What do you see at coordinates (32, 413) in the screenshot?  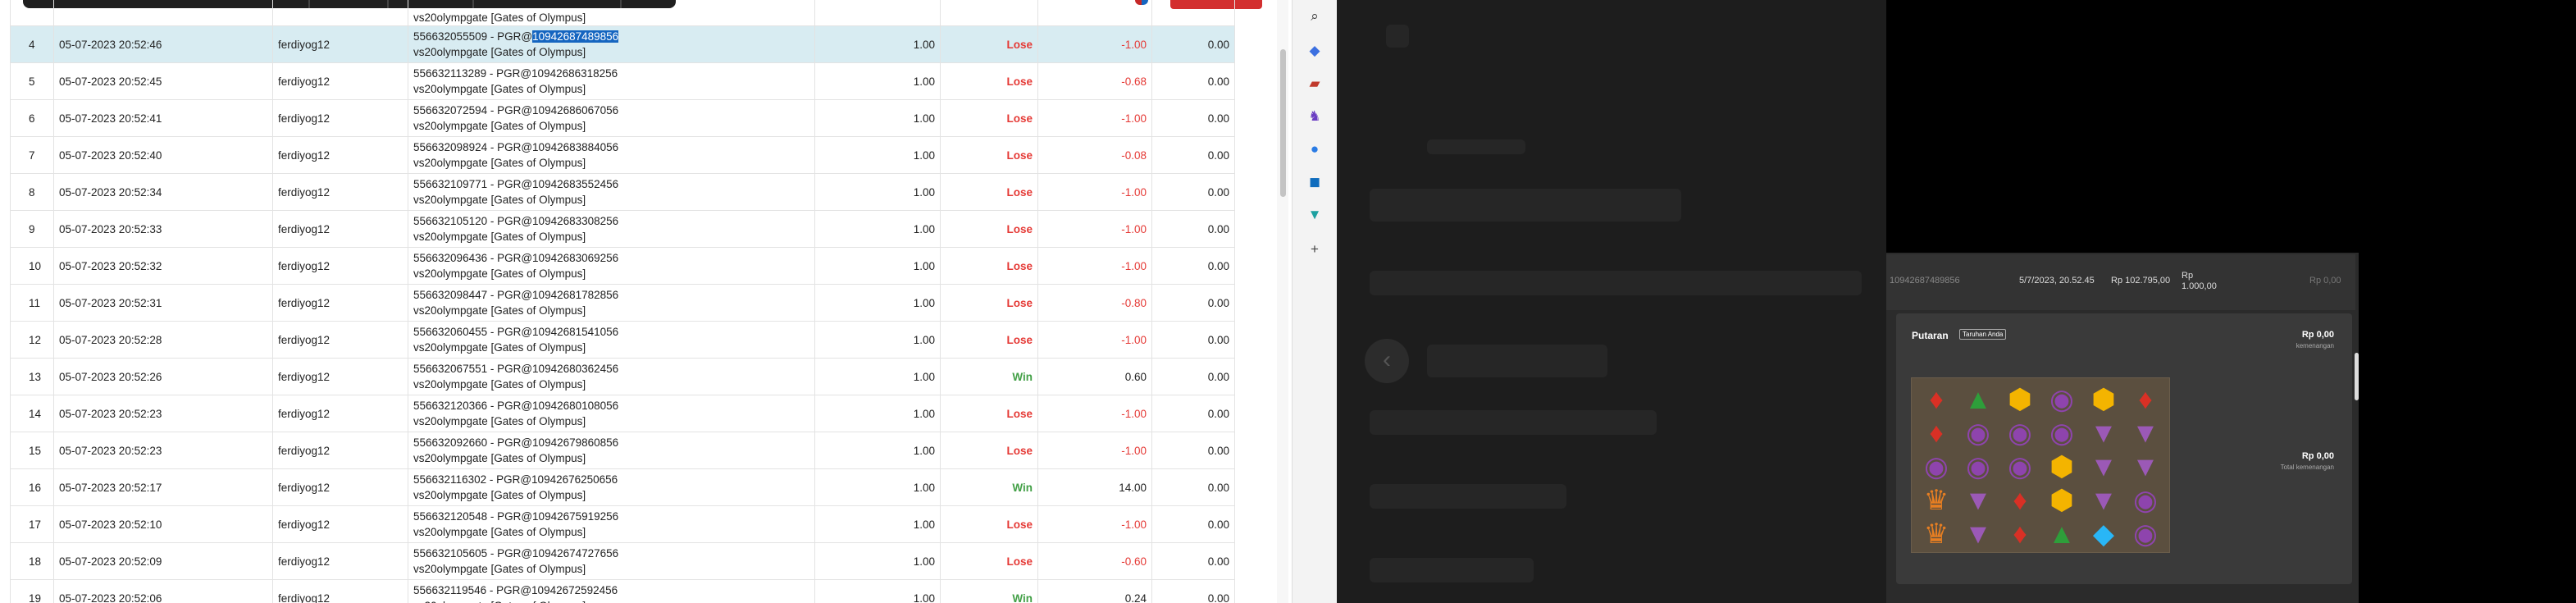 I see `row-number: 14` at bounding box center [32, 413].